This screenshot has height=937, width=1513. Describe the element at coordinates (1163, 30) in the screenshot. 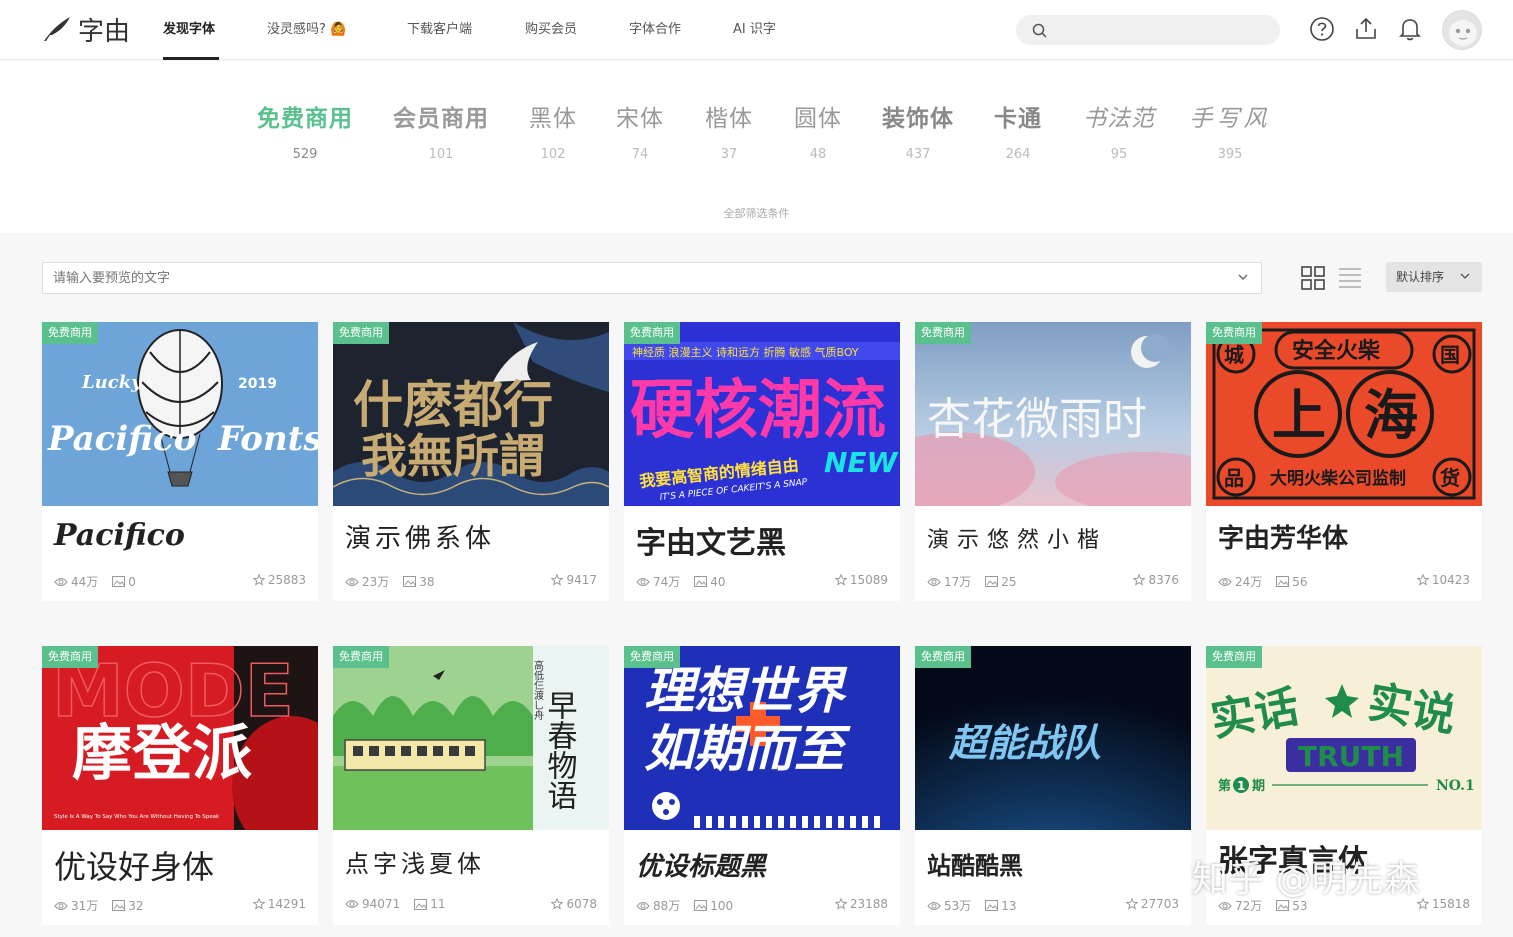

I see `search-input` at that location.